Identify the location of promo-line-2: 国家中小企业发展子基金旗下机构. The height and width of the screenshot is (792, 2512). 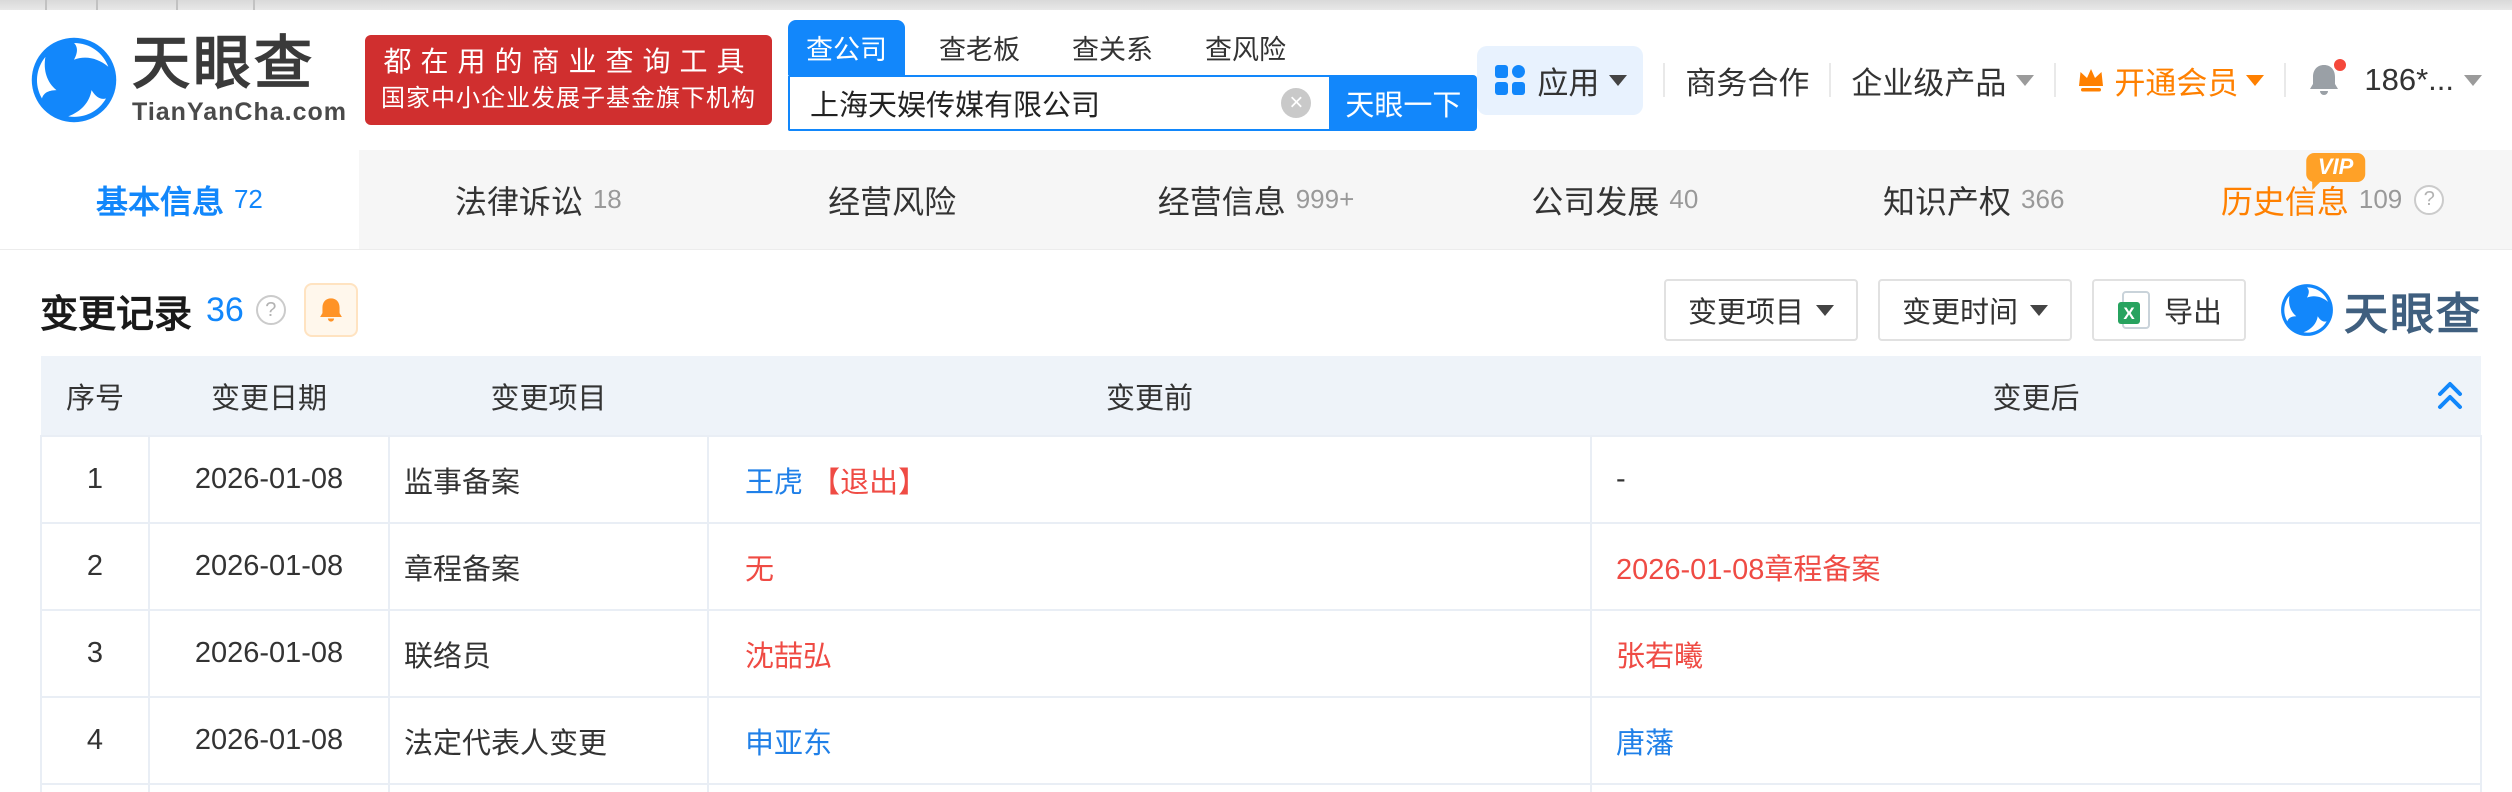
(568, 98).